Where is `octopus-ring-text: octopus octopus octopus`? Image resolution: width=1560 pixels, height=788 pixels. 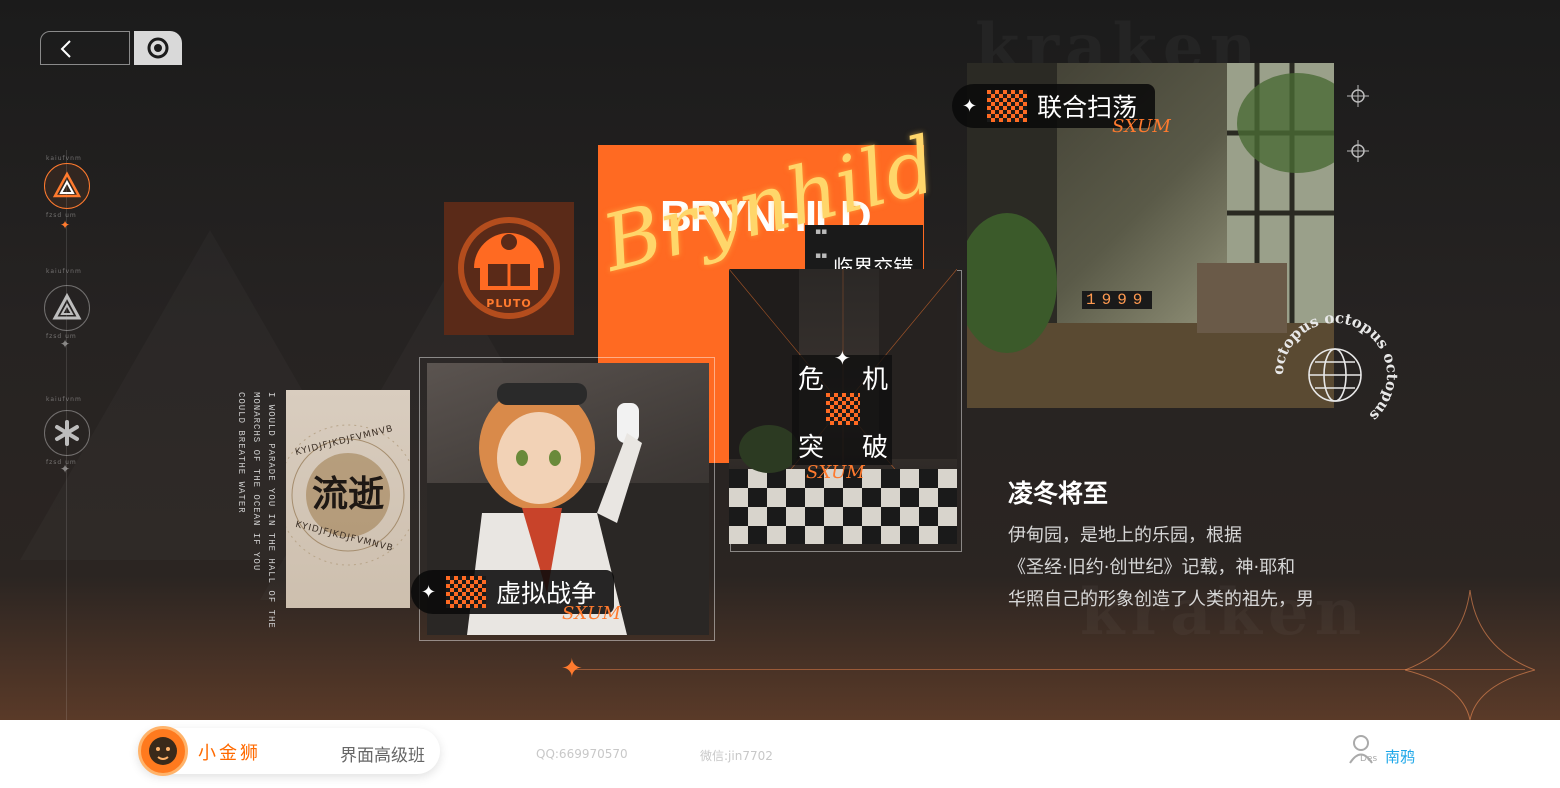
octopus-ring-text: octopus octopus octopus is located at coordinates (1335, 367).